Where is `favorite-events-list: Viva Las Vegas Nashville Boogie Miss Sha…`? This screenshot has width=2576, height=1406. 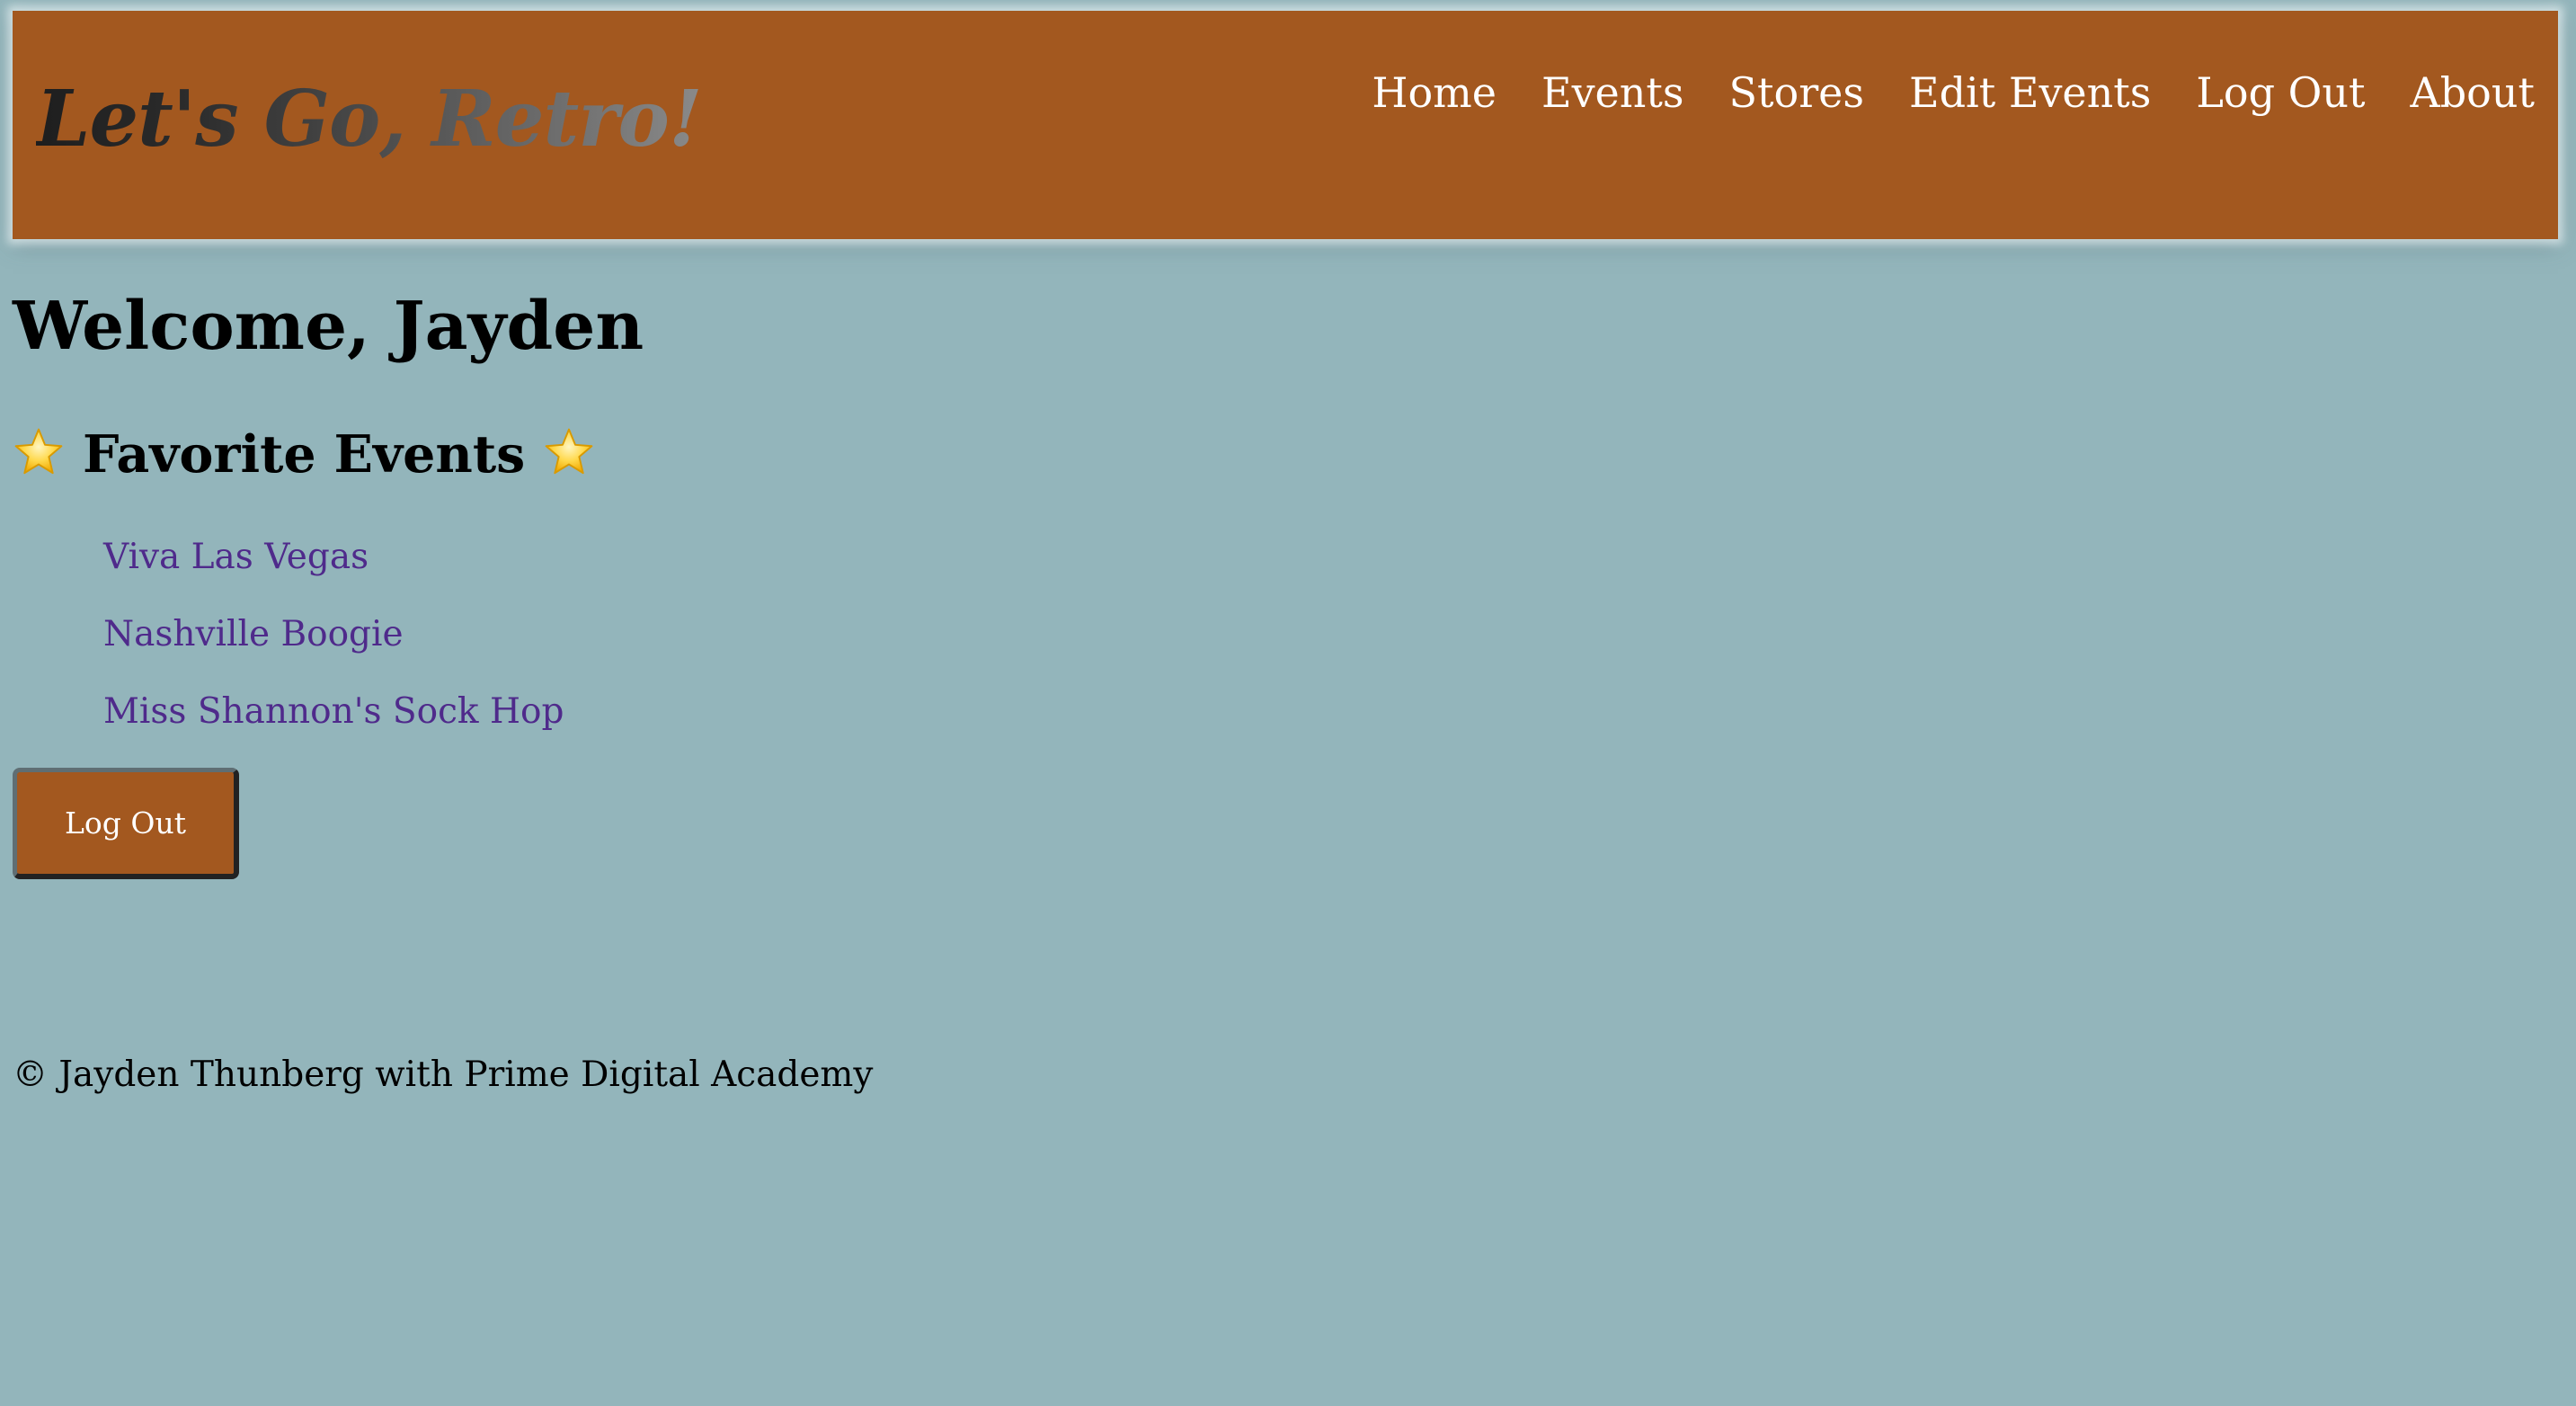 favorite-events-list: Viva Las Vegas Nashville Boogie Miss Sha… is located at coordinates (333, 648).